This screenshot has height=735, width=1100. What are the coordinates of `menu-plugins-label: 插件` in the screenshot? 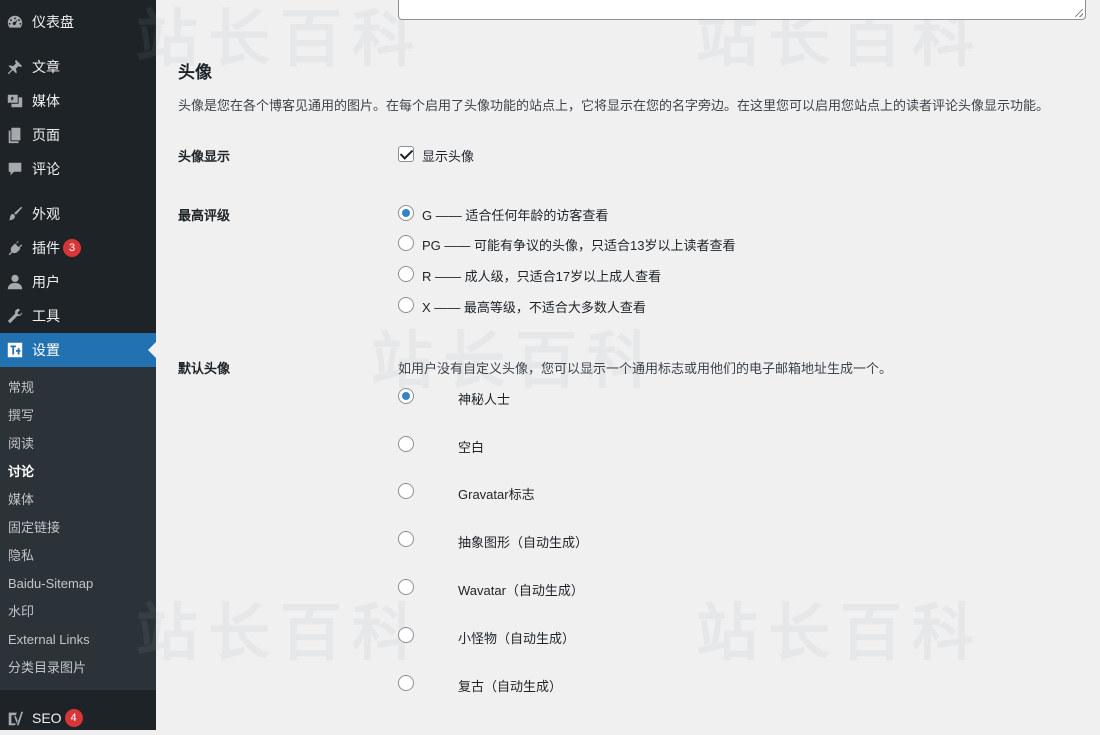 It's located at (46, 248).